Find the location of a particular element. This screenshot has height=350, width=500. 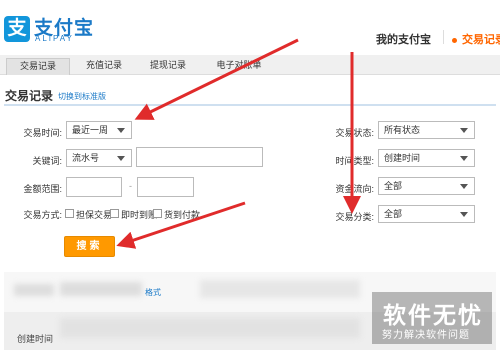

section-title: 交易记录 is located at coordinates (29, 96).